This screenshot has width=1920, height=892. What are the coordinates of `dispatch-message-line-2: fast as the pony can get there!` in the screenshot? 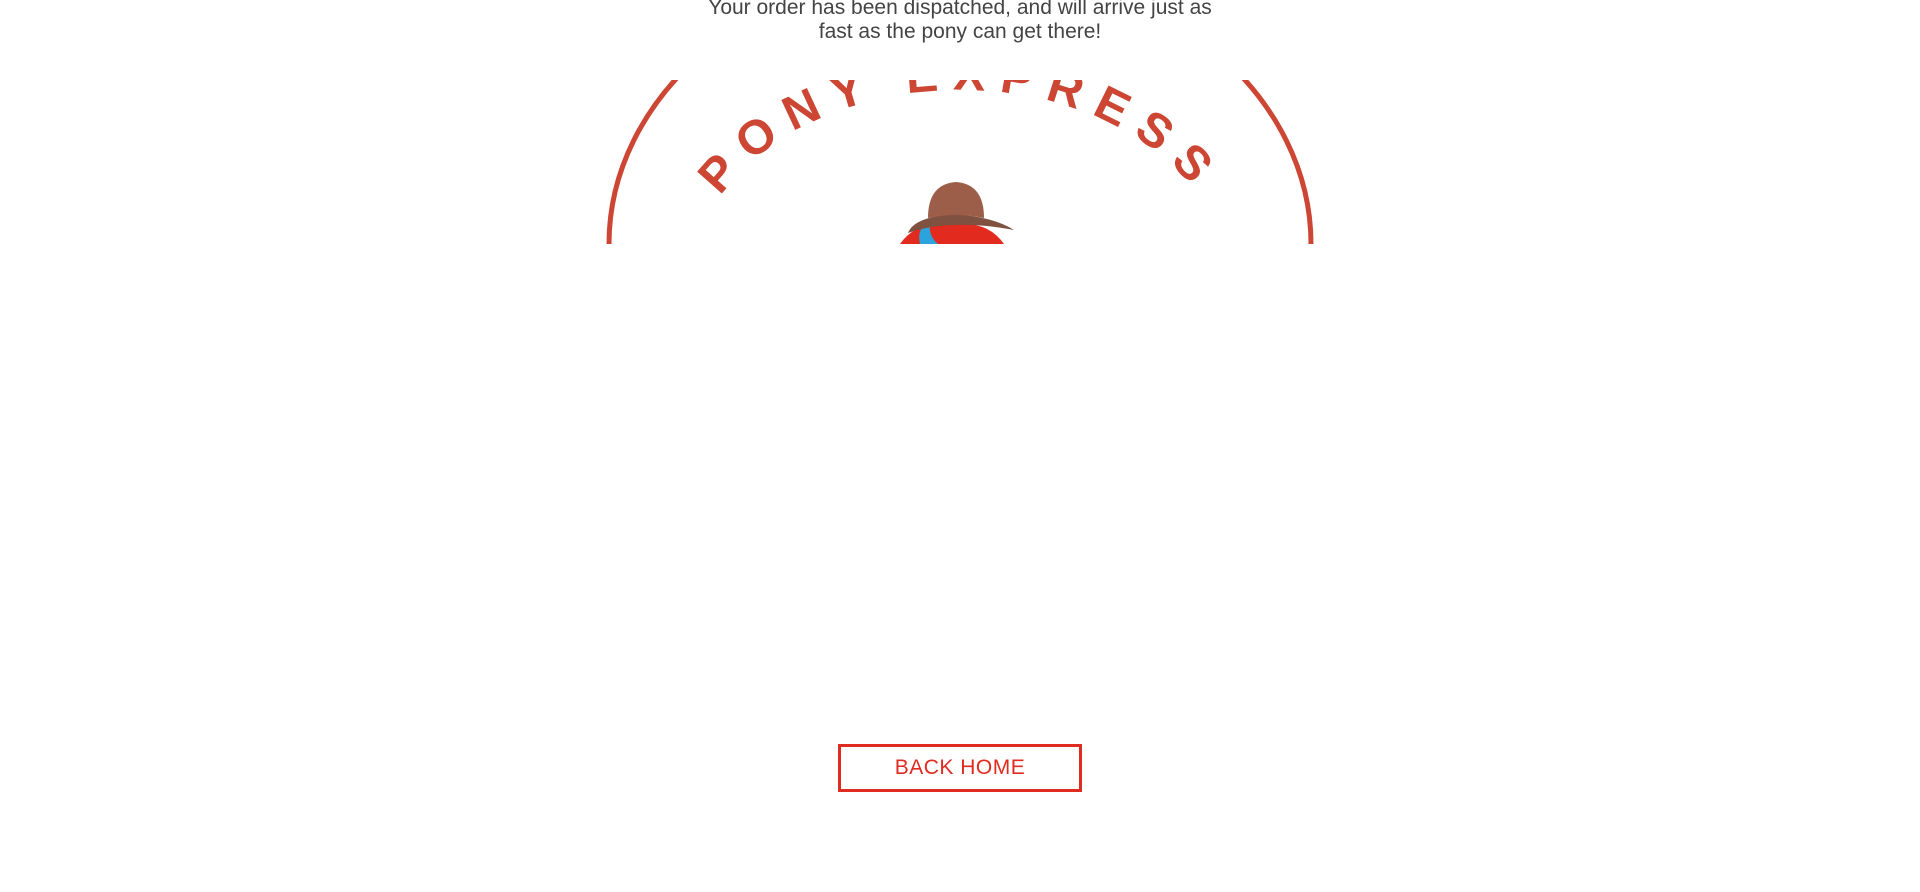 It's located at (960, 31).